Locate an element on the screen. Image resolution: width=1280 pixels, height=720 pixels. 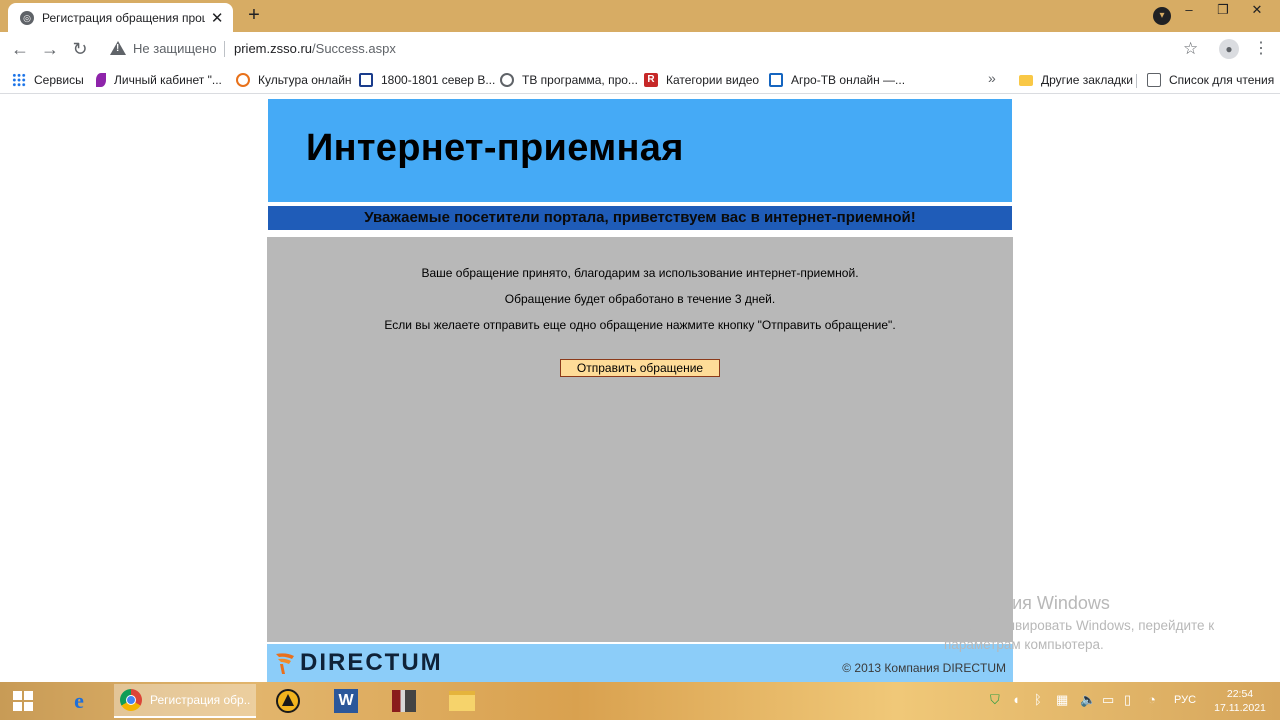
reload-icon: ↻ is located at coordinates (80, 49).